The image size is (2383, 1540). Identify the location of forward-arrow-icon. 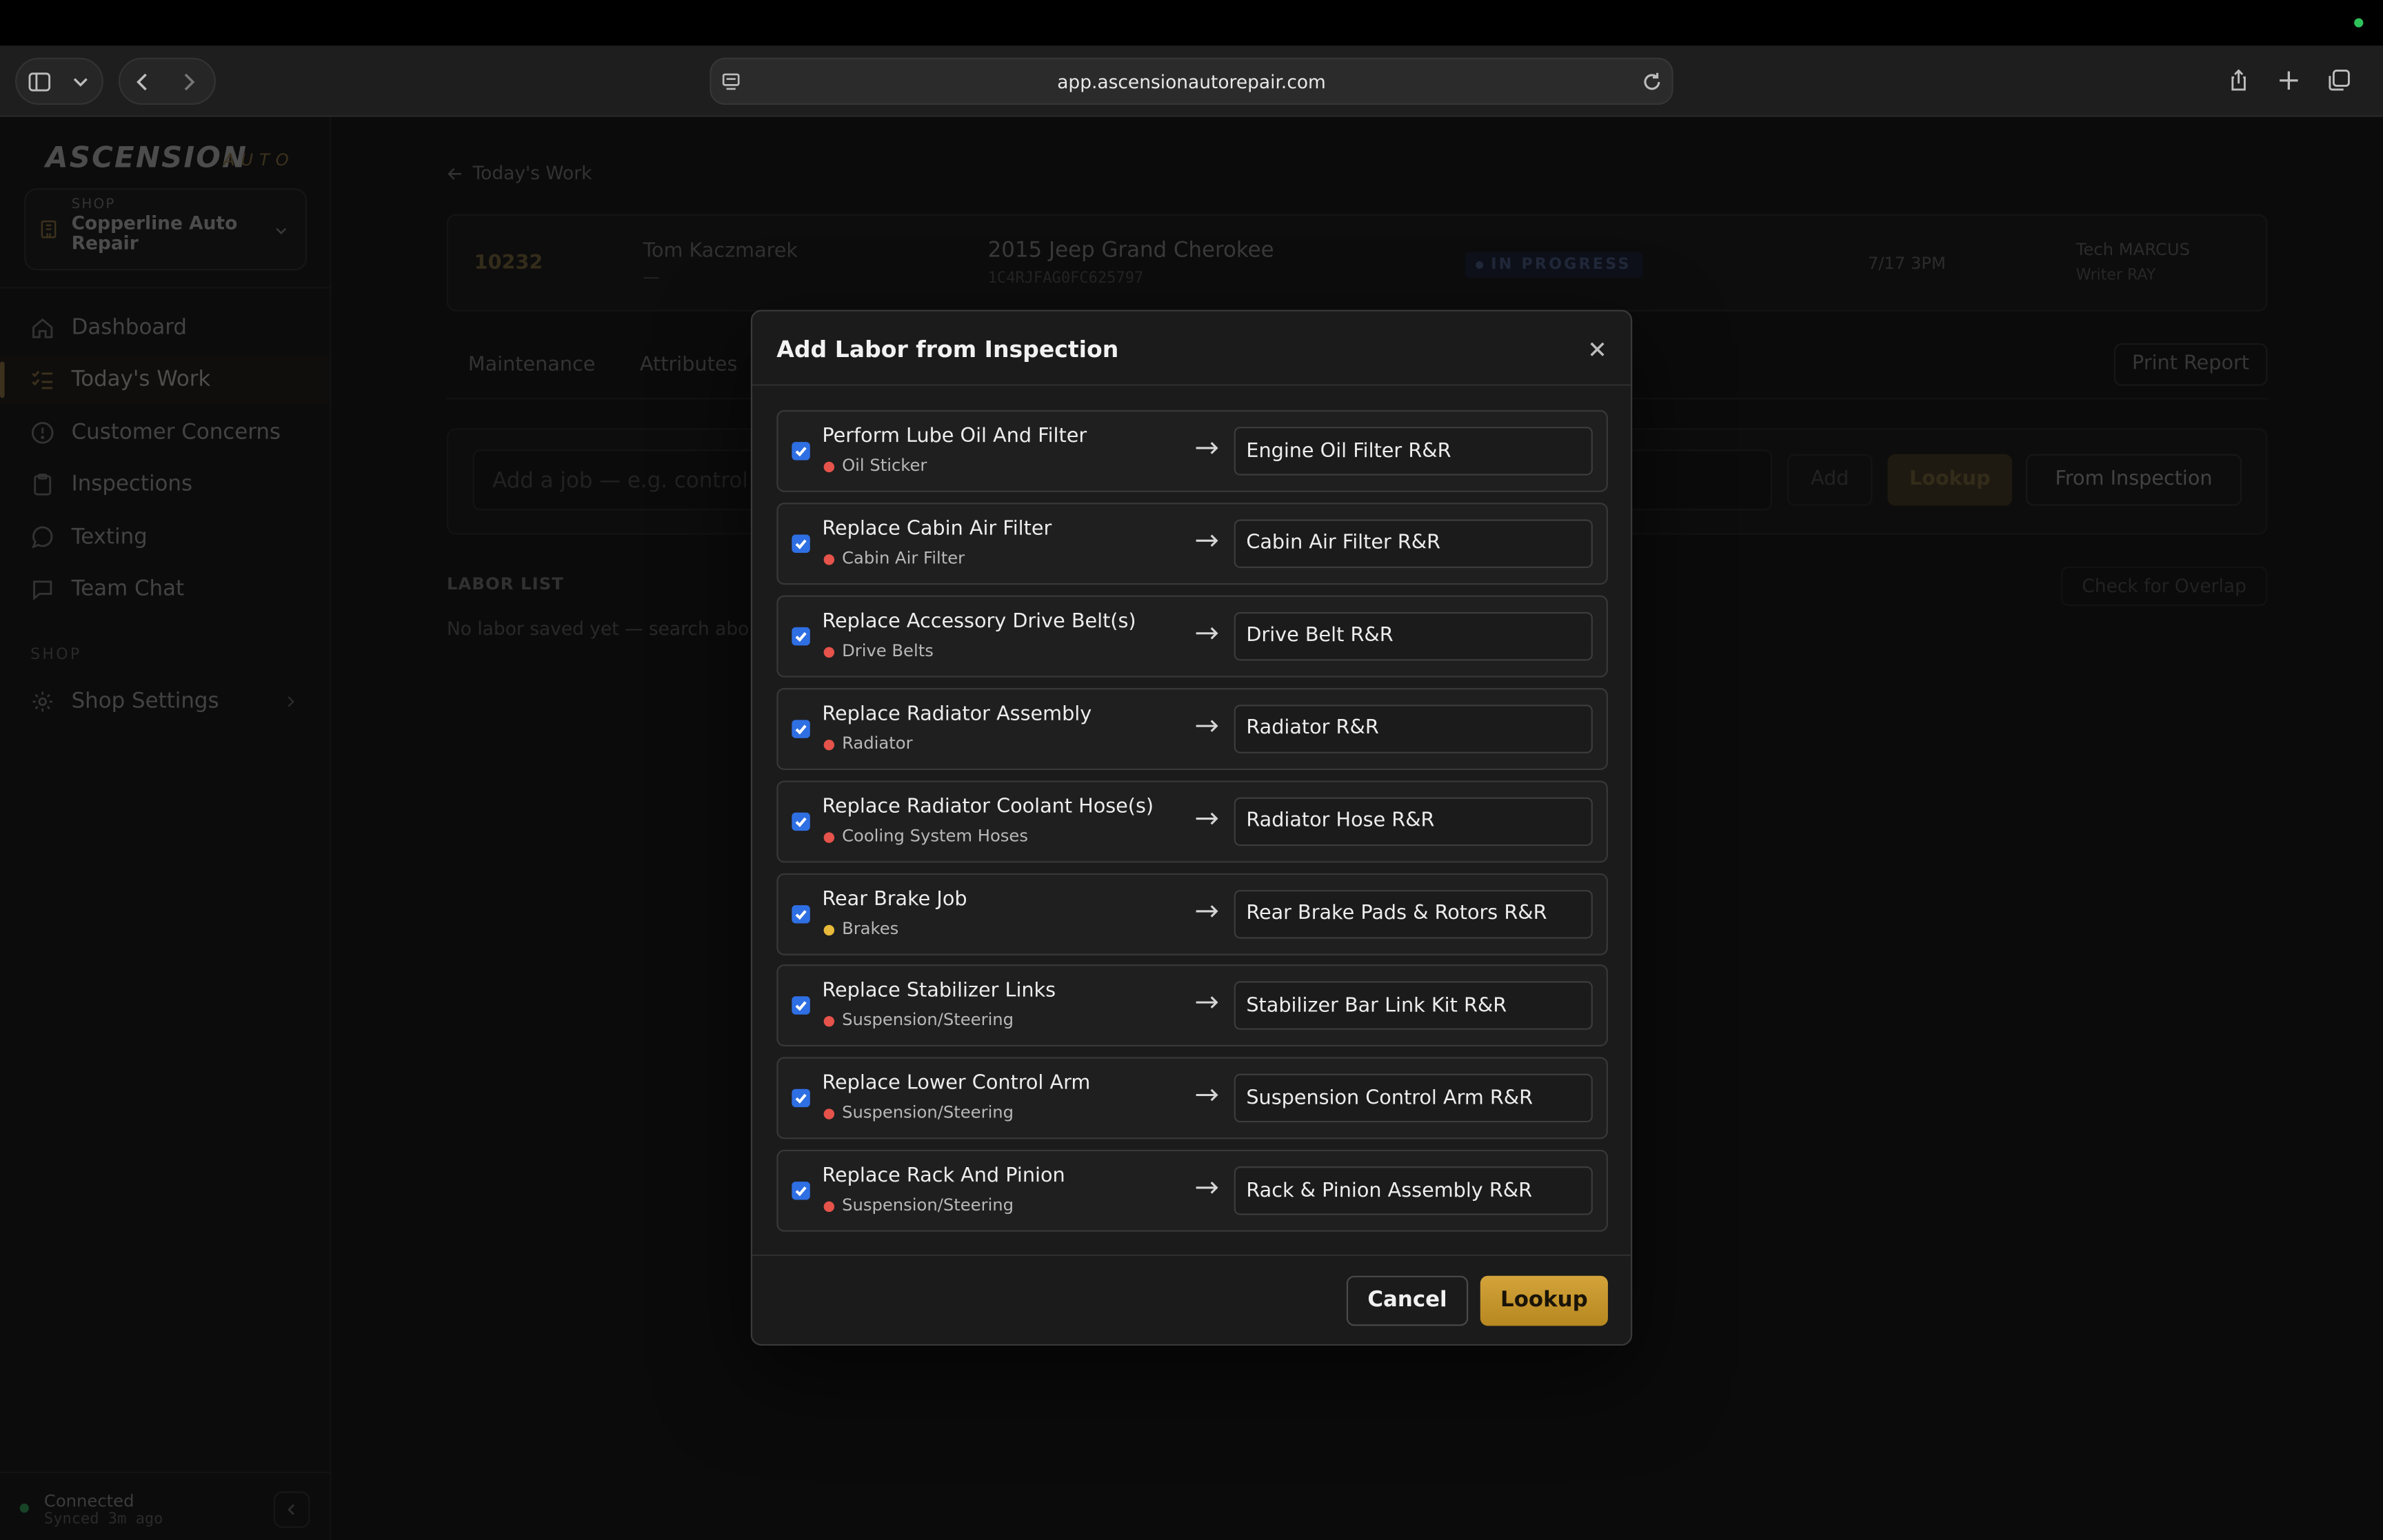
(188, 81).